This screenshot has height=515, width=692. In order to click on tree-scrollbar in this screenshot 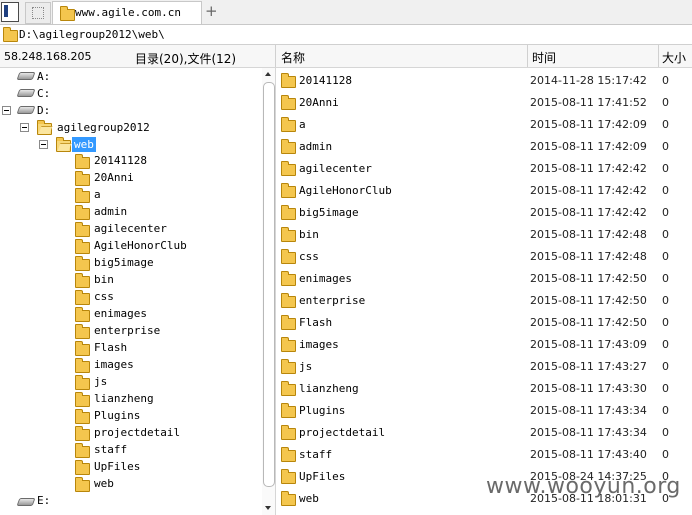, I will do `click(268, 291)`.